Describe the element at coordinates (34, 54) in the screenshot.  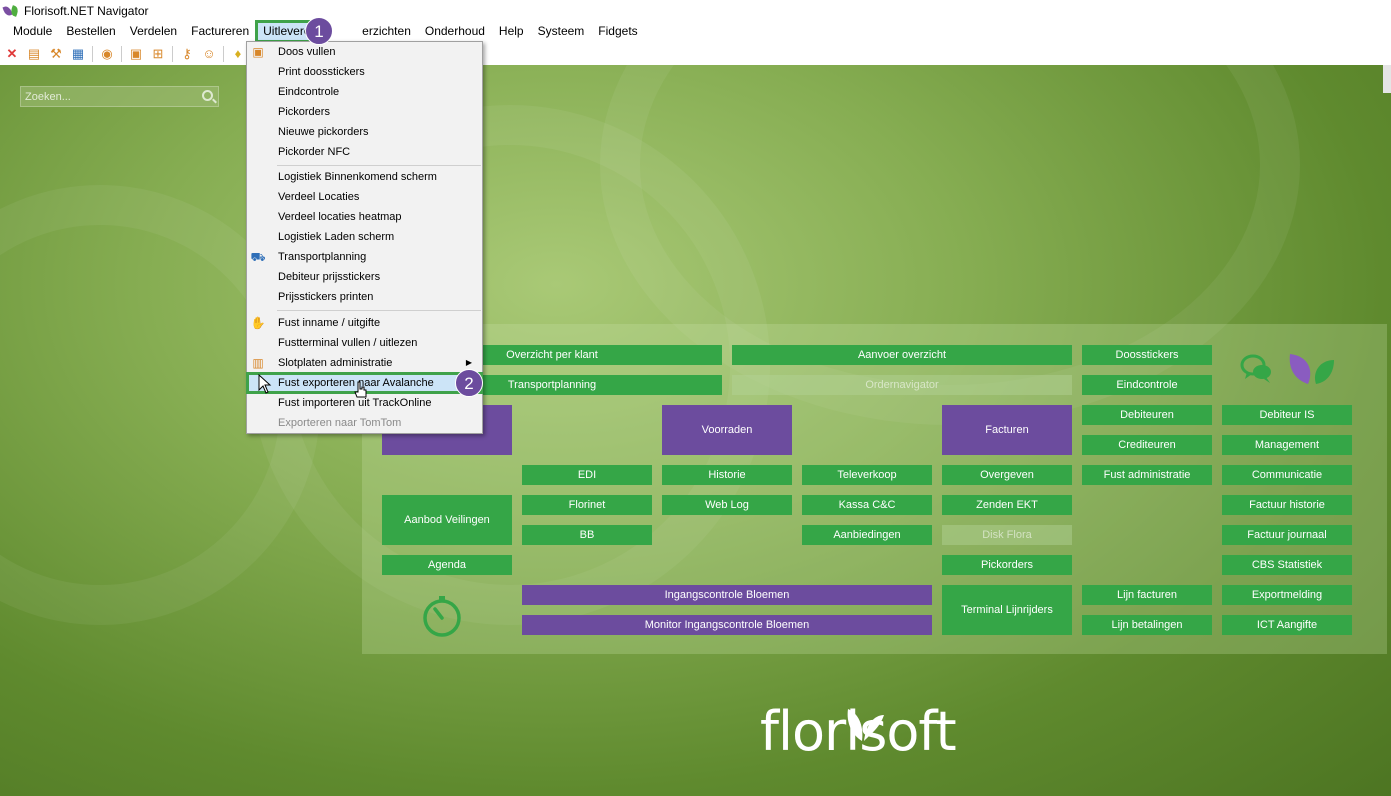
I see `document-icon: ▤` at that location.